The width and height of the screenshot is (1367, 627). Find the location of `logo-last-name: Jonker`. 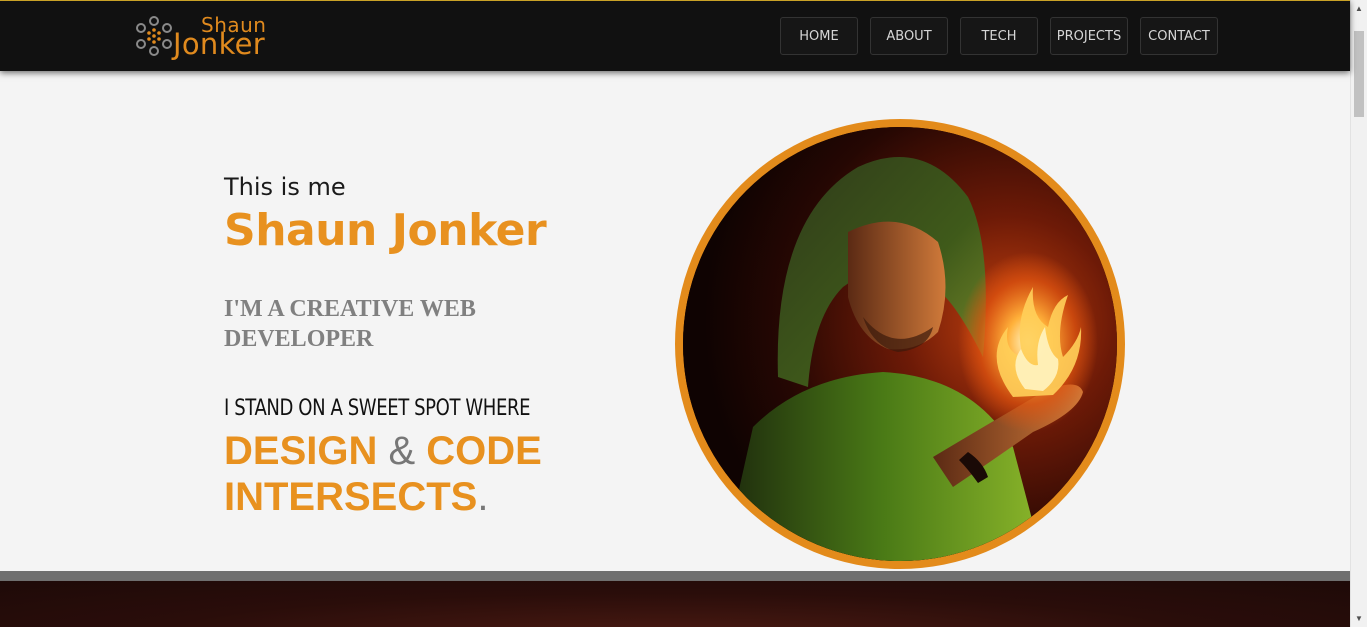

logo-last-name: Jonker is located at coordinates (219, 44).